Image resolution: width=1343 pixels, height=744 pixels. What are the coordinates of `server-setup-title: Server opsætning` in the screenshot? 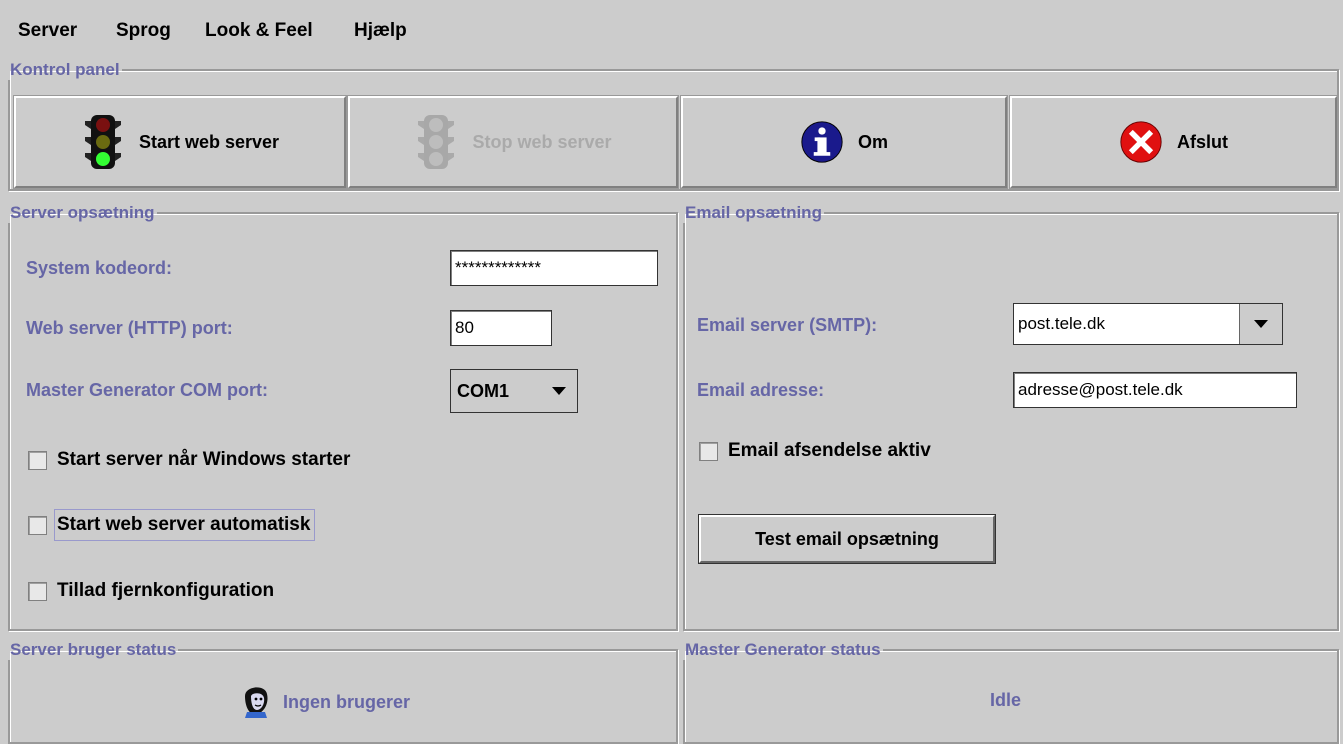 It's located at (82, 212).